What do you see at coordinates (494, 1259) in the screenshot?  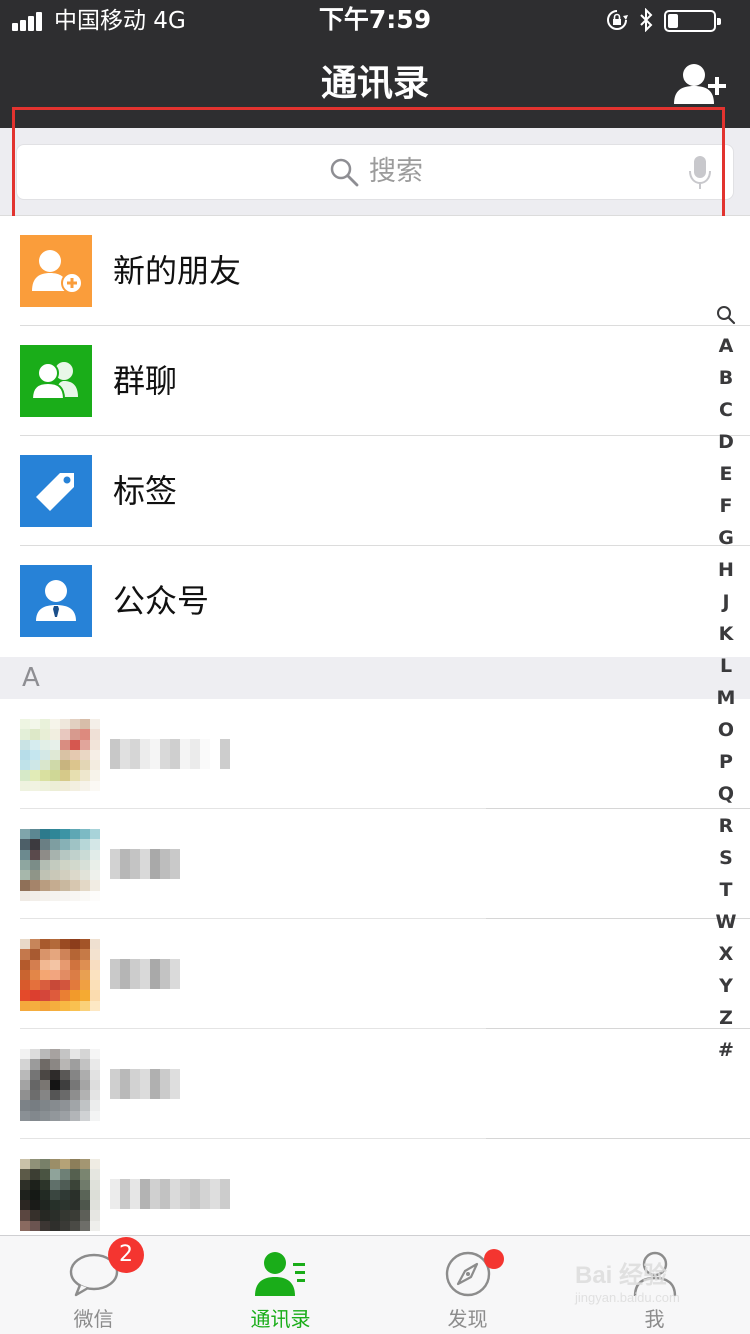 I see `new-content-dot` at bounding box center [494, 1259].